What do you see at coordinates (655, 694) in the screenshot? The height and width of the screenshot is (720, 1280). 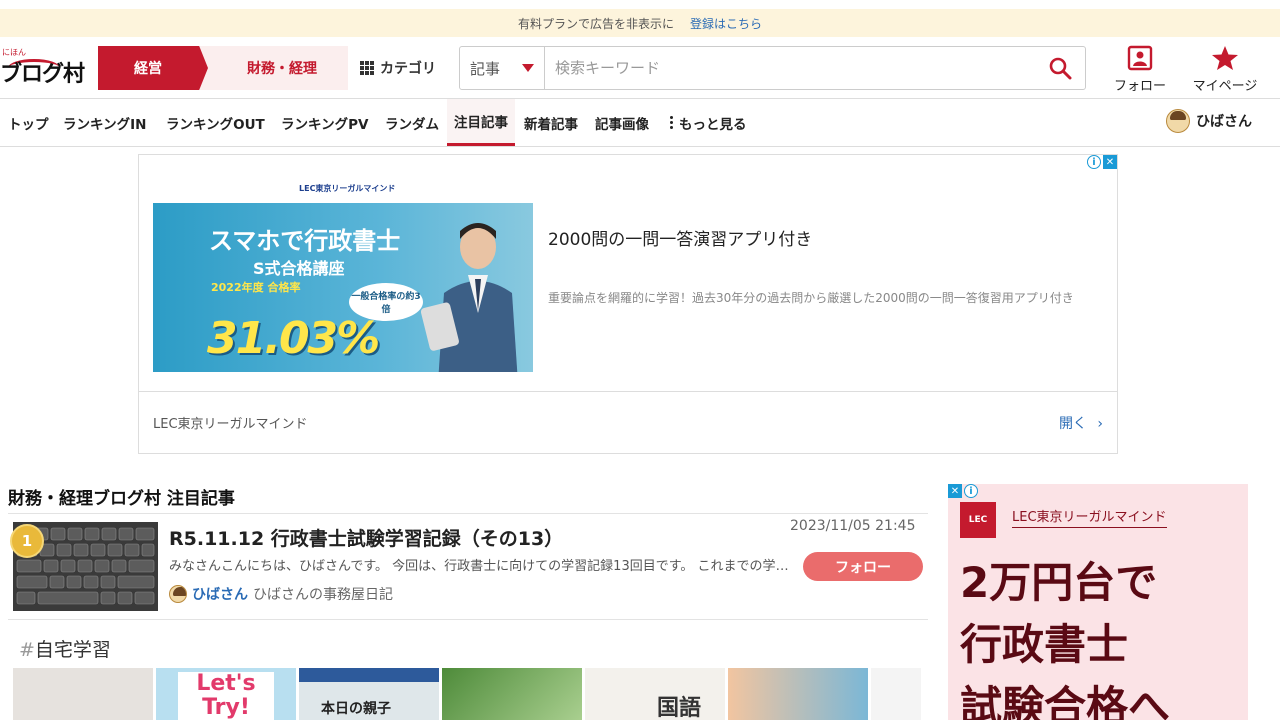 I see `hashtag-thumb: 国語` at bounding box center [655, 694].